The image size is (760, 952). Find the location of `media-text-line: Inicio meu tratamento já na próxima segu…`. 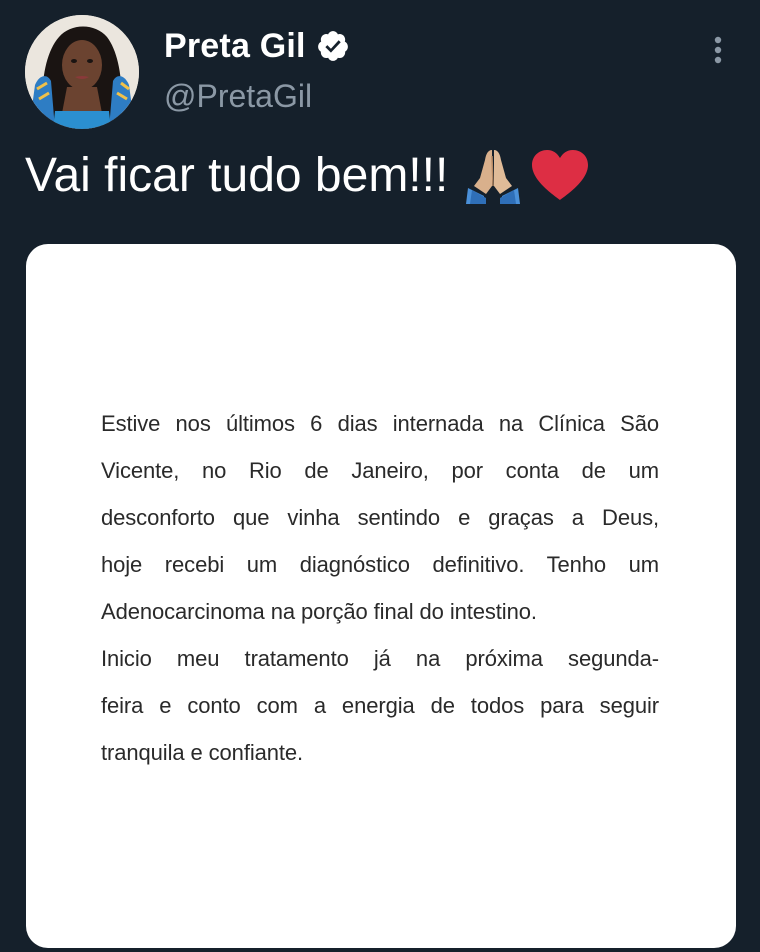

media-text-line: Inicio meu tratamento já na próxima segu… is located at coordinates (380, 658).